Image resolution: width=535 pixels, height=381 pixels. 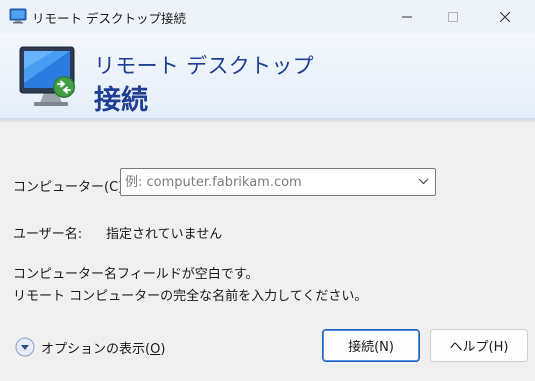 What do you see at coordinates (371, 345) in the screenshot?
I see `connect-button: 接続(N)` at bounding box center [371, 345].